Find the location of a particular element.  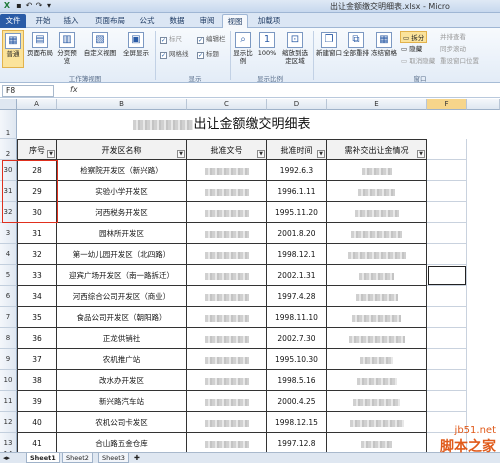

tab-insert: 插入 is located at coordinates (71, 21).